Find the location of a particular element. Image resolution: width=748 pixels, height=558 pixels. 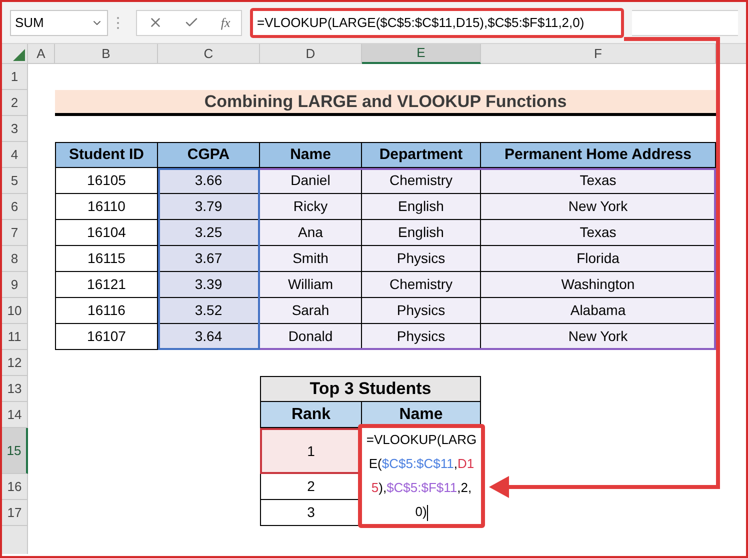

table-cell: Florida is located at coordinates (598, 259).